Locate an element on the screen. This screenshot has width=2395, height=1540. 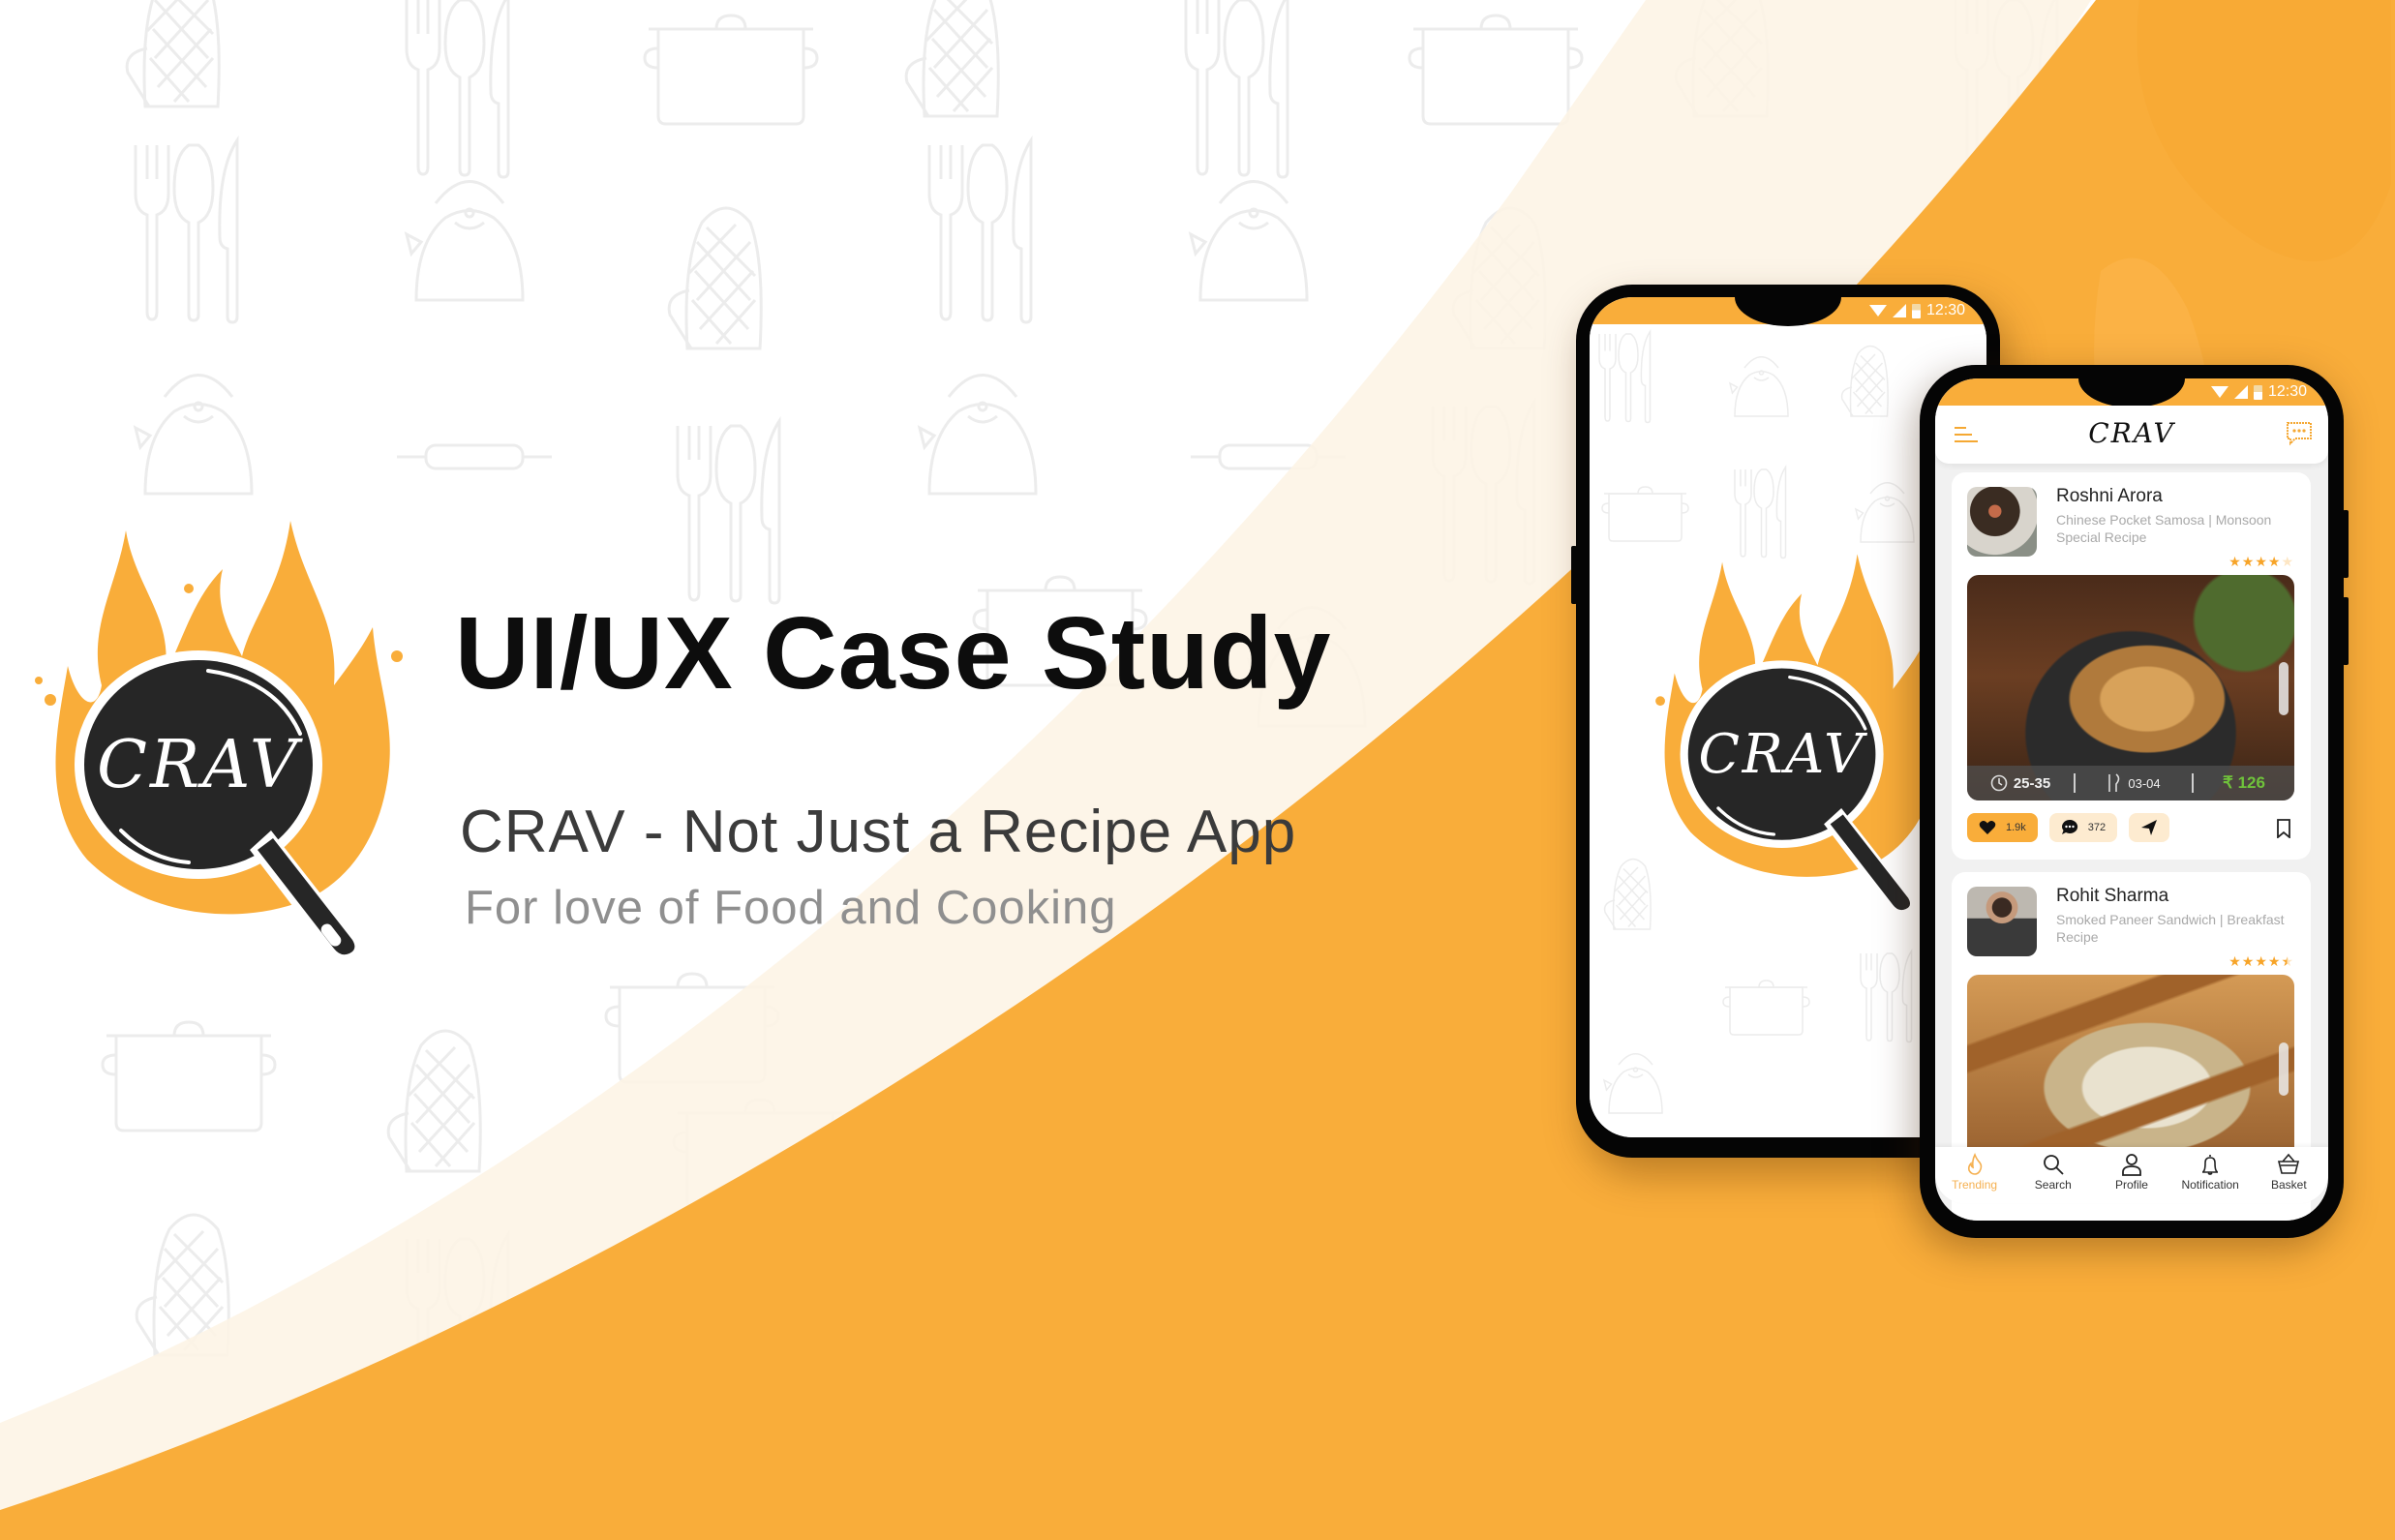
share-button is located at coordinates (2149, 827).